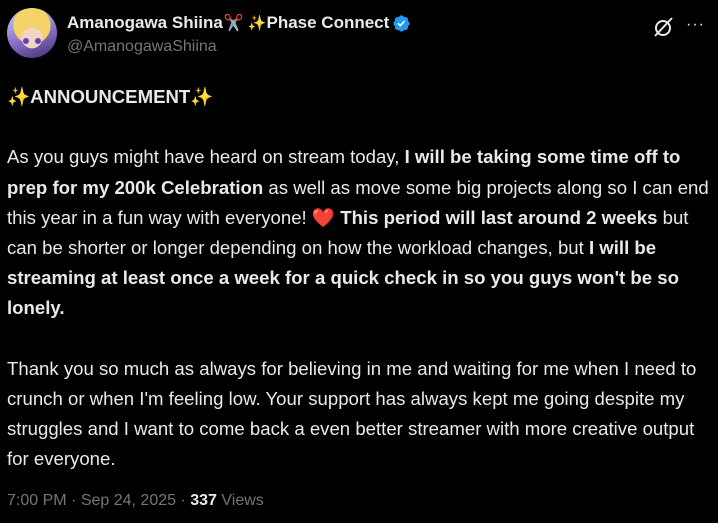  Describe the element at coordinates (242, 500) in the screenshot. I see `views-label: Views` at that location.